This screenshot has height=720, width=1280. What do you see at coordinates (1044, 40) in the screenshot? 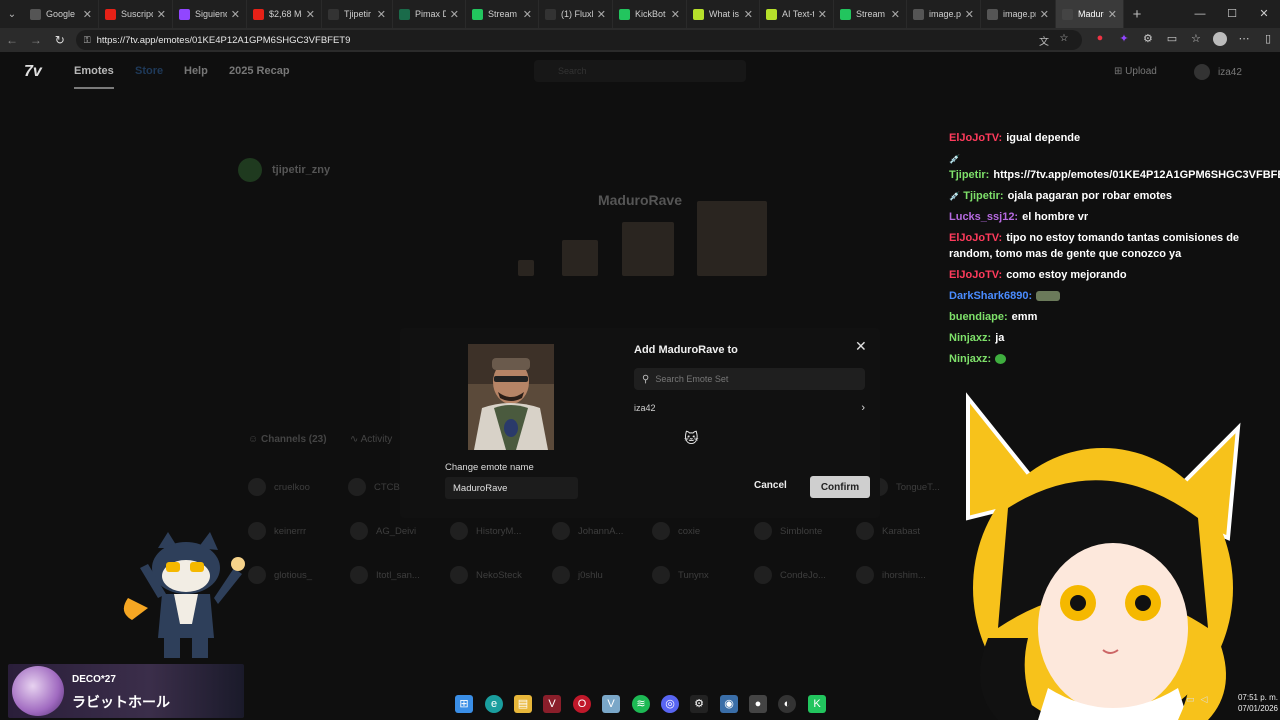
I see `translate-icon: 文` at bounding box center [1044, 40].